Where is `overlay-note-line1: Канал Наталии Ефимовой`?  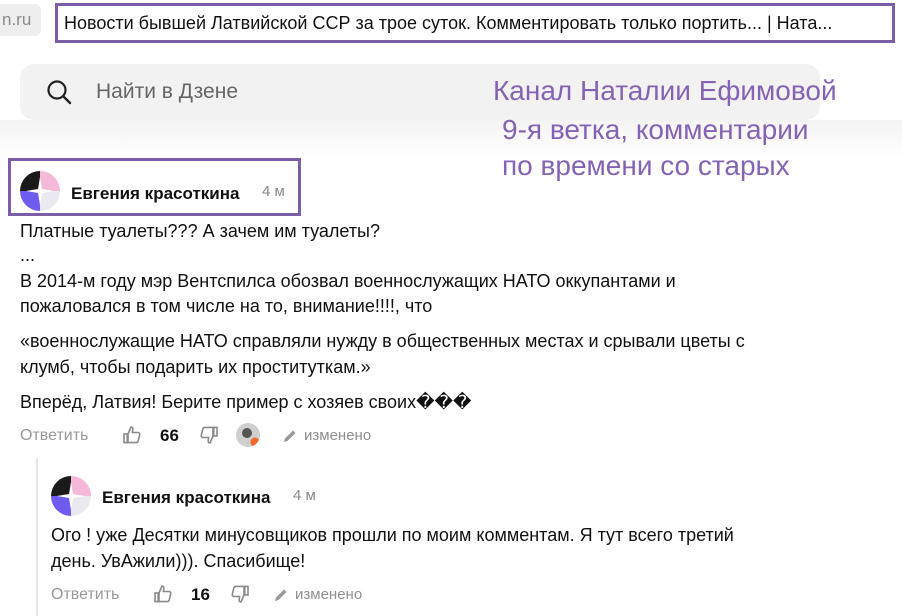
overlay-note-line1: Канал Наталии Ефимовой is located at coordinates (665, 90).